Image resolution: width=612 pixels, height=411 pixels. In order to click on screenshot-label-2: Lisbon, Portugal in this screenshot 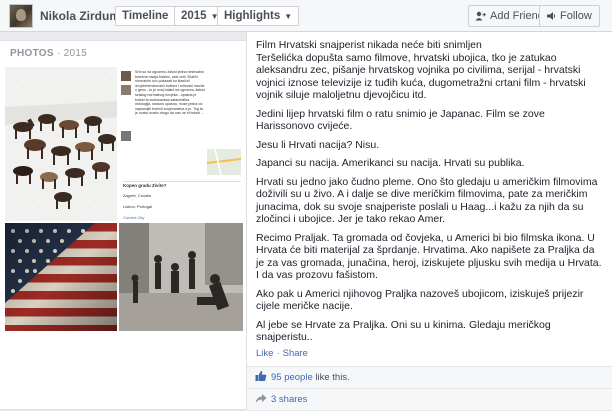, I will do `click(137, 206)`.